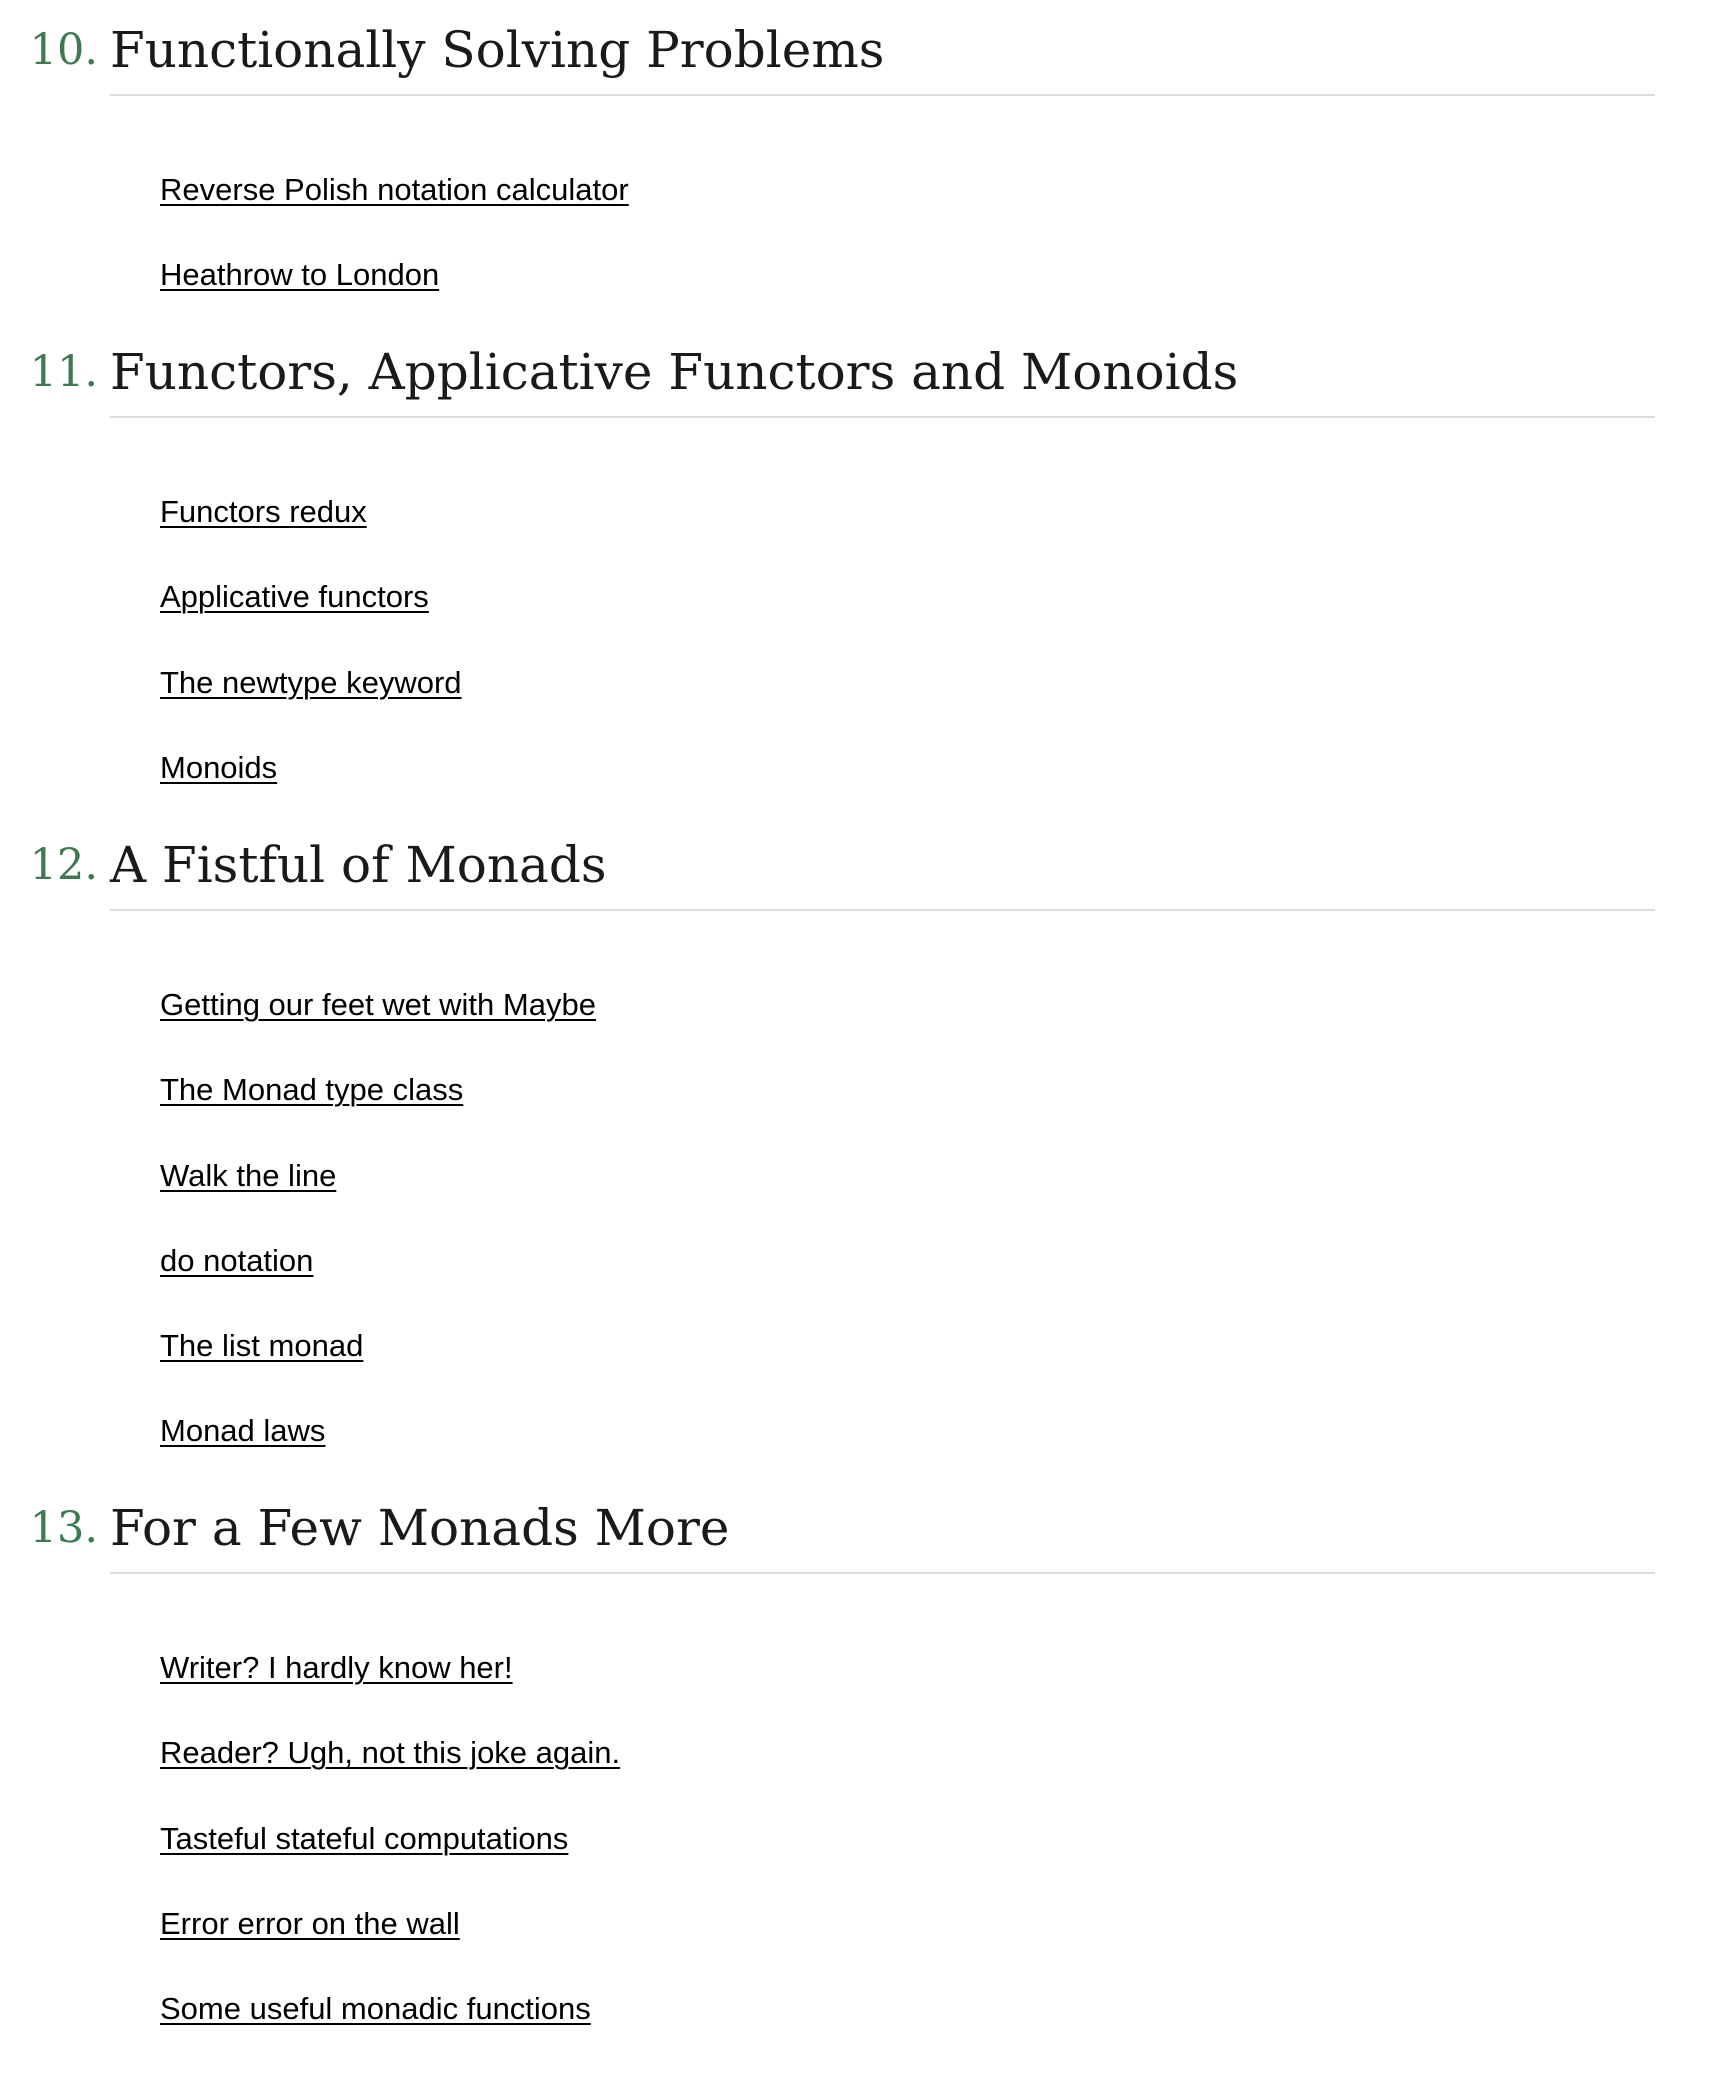 This screenshot has height=2074, width=1720. Describe the element at coordinates (390, 2031) in the screenshot. I see `list-item: Some useful monadic functions` at that location.